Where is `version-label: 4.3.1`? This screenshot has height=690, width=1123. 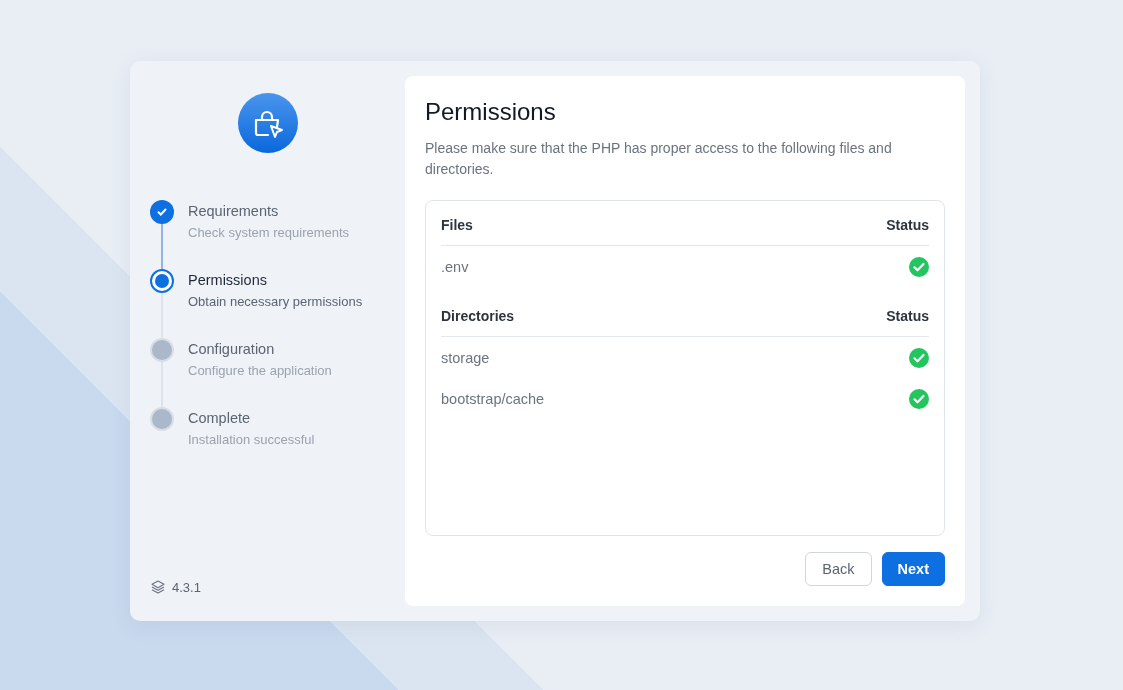
version-label: 4.3.1 is located at coordinates (186, 587).